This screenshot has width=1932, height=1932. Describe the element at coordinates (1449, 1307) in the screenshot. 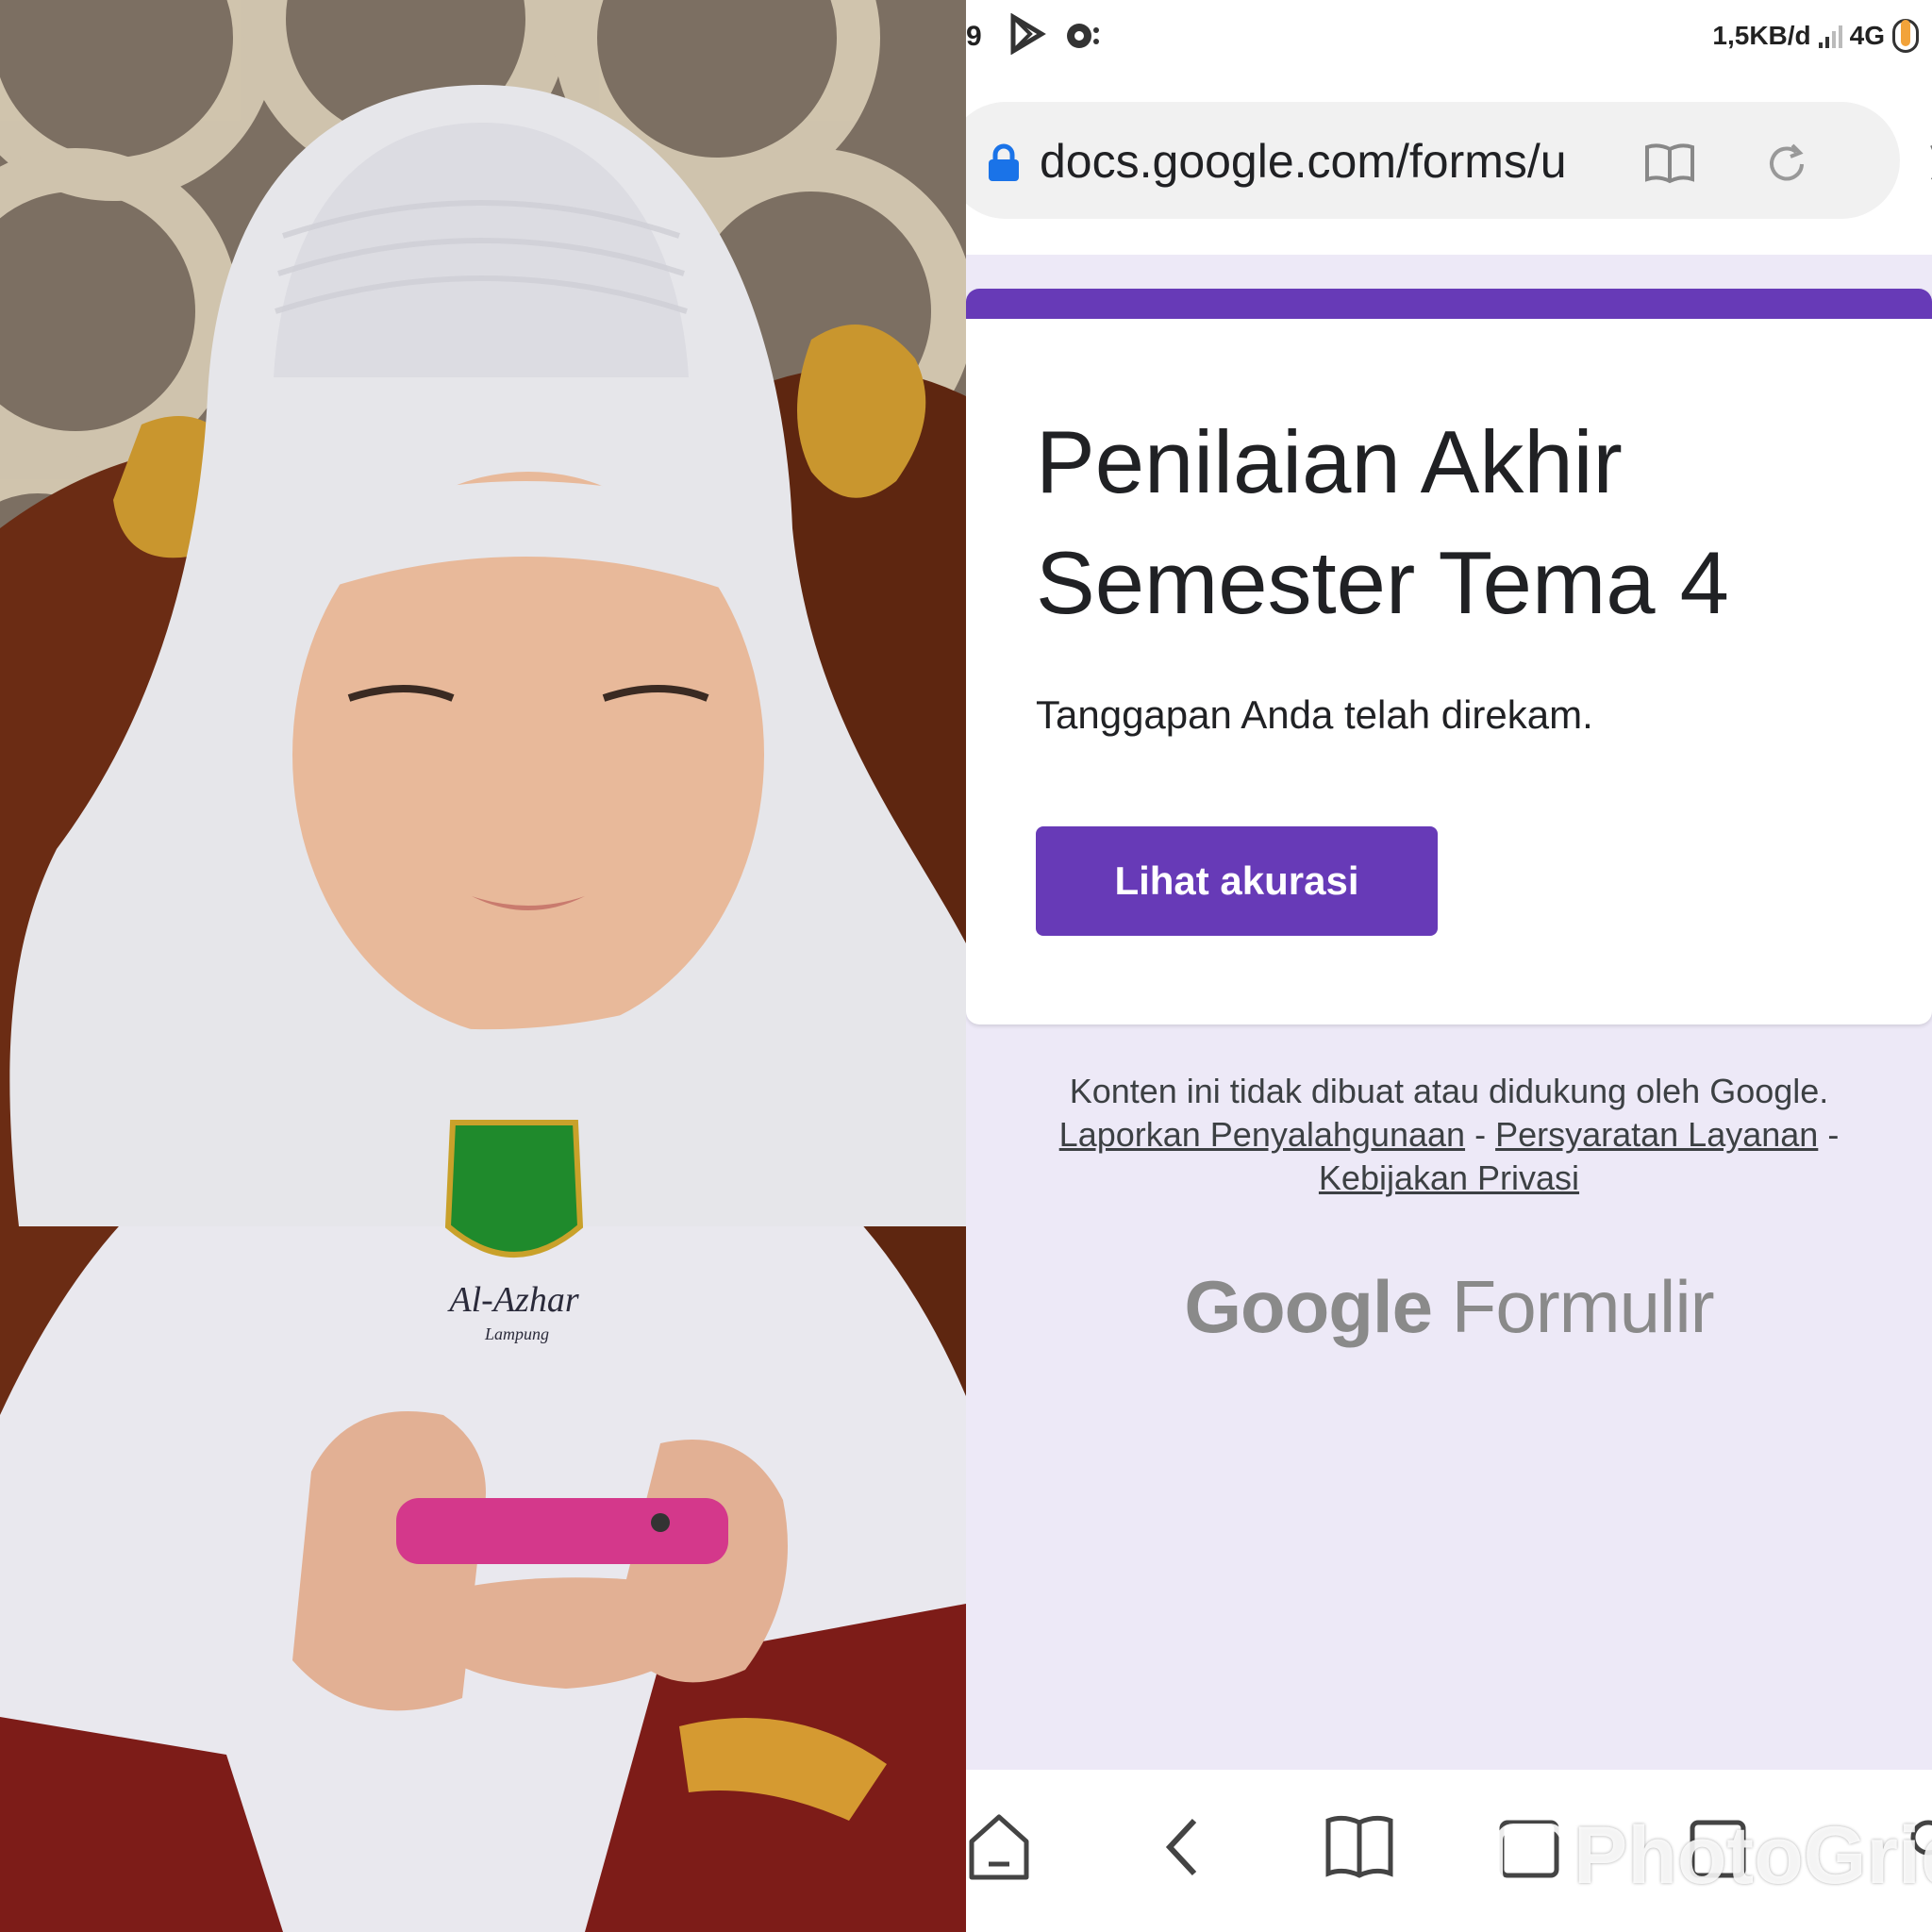

I see `google-forms-logo: Google Formulir` at that location.